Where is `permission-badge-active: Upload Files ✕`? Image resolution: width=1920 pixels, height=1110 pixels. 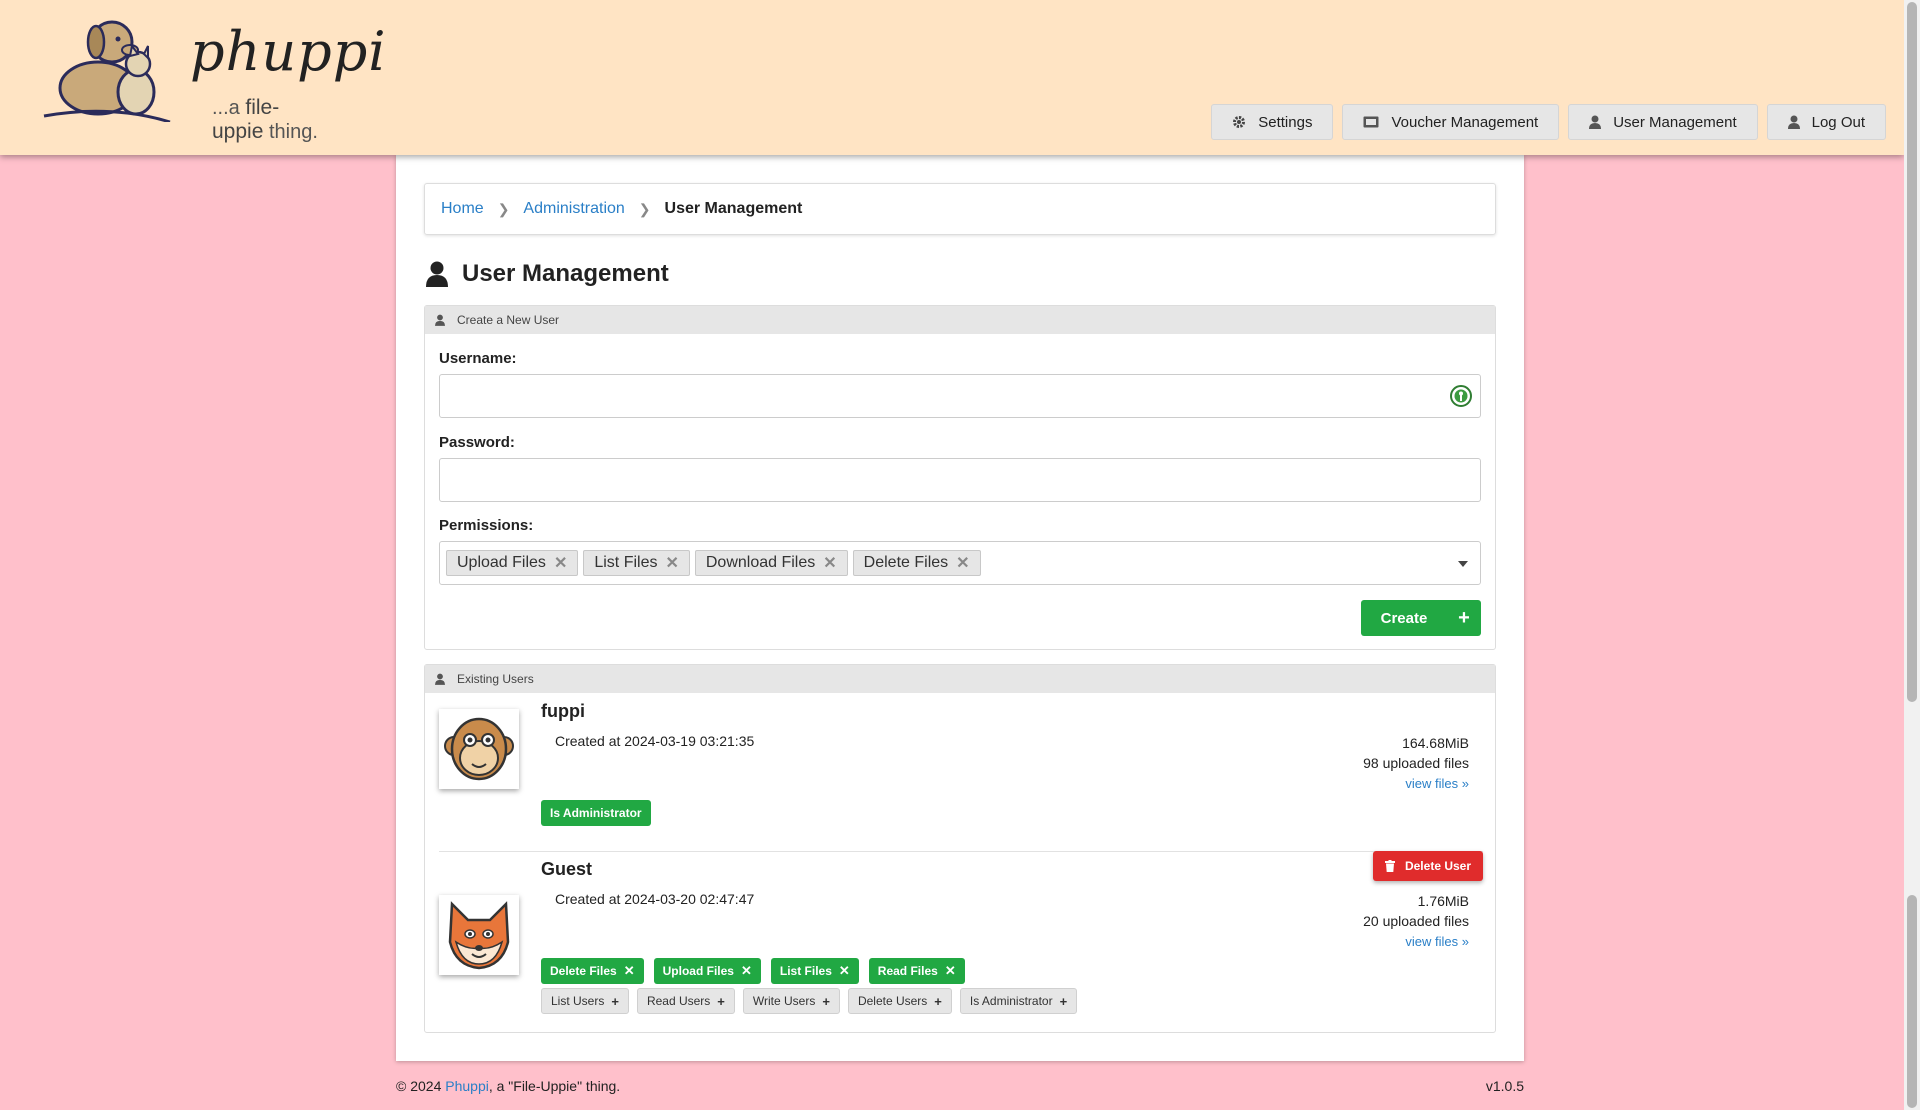
permission-badge-active: Upload Files ✕ is located at coordinates (707, 971).